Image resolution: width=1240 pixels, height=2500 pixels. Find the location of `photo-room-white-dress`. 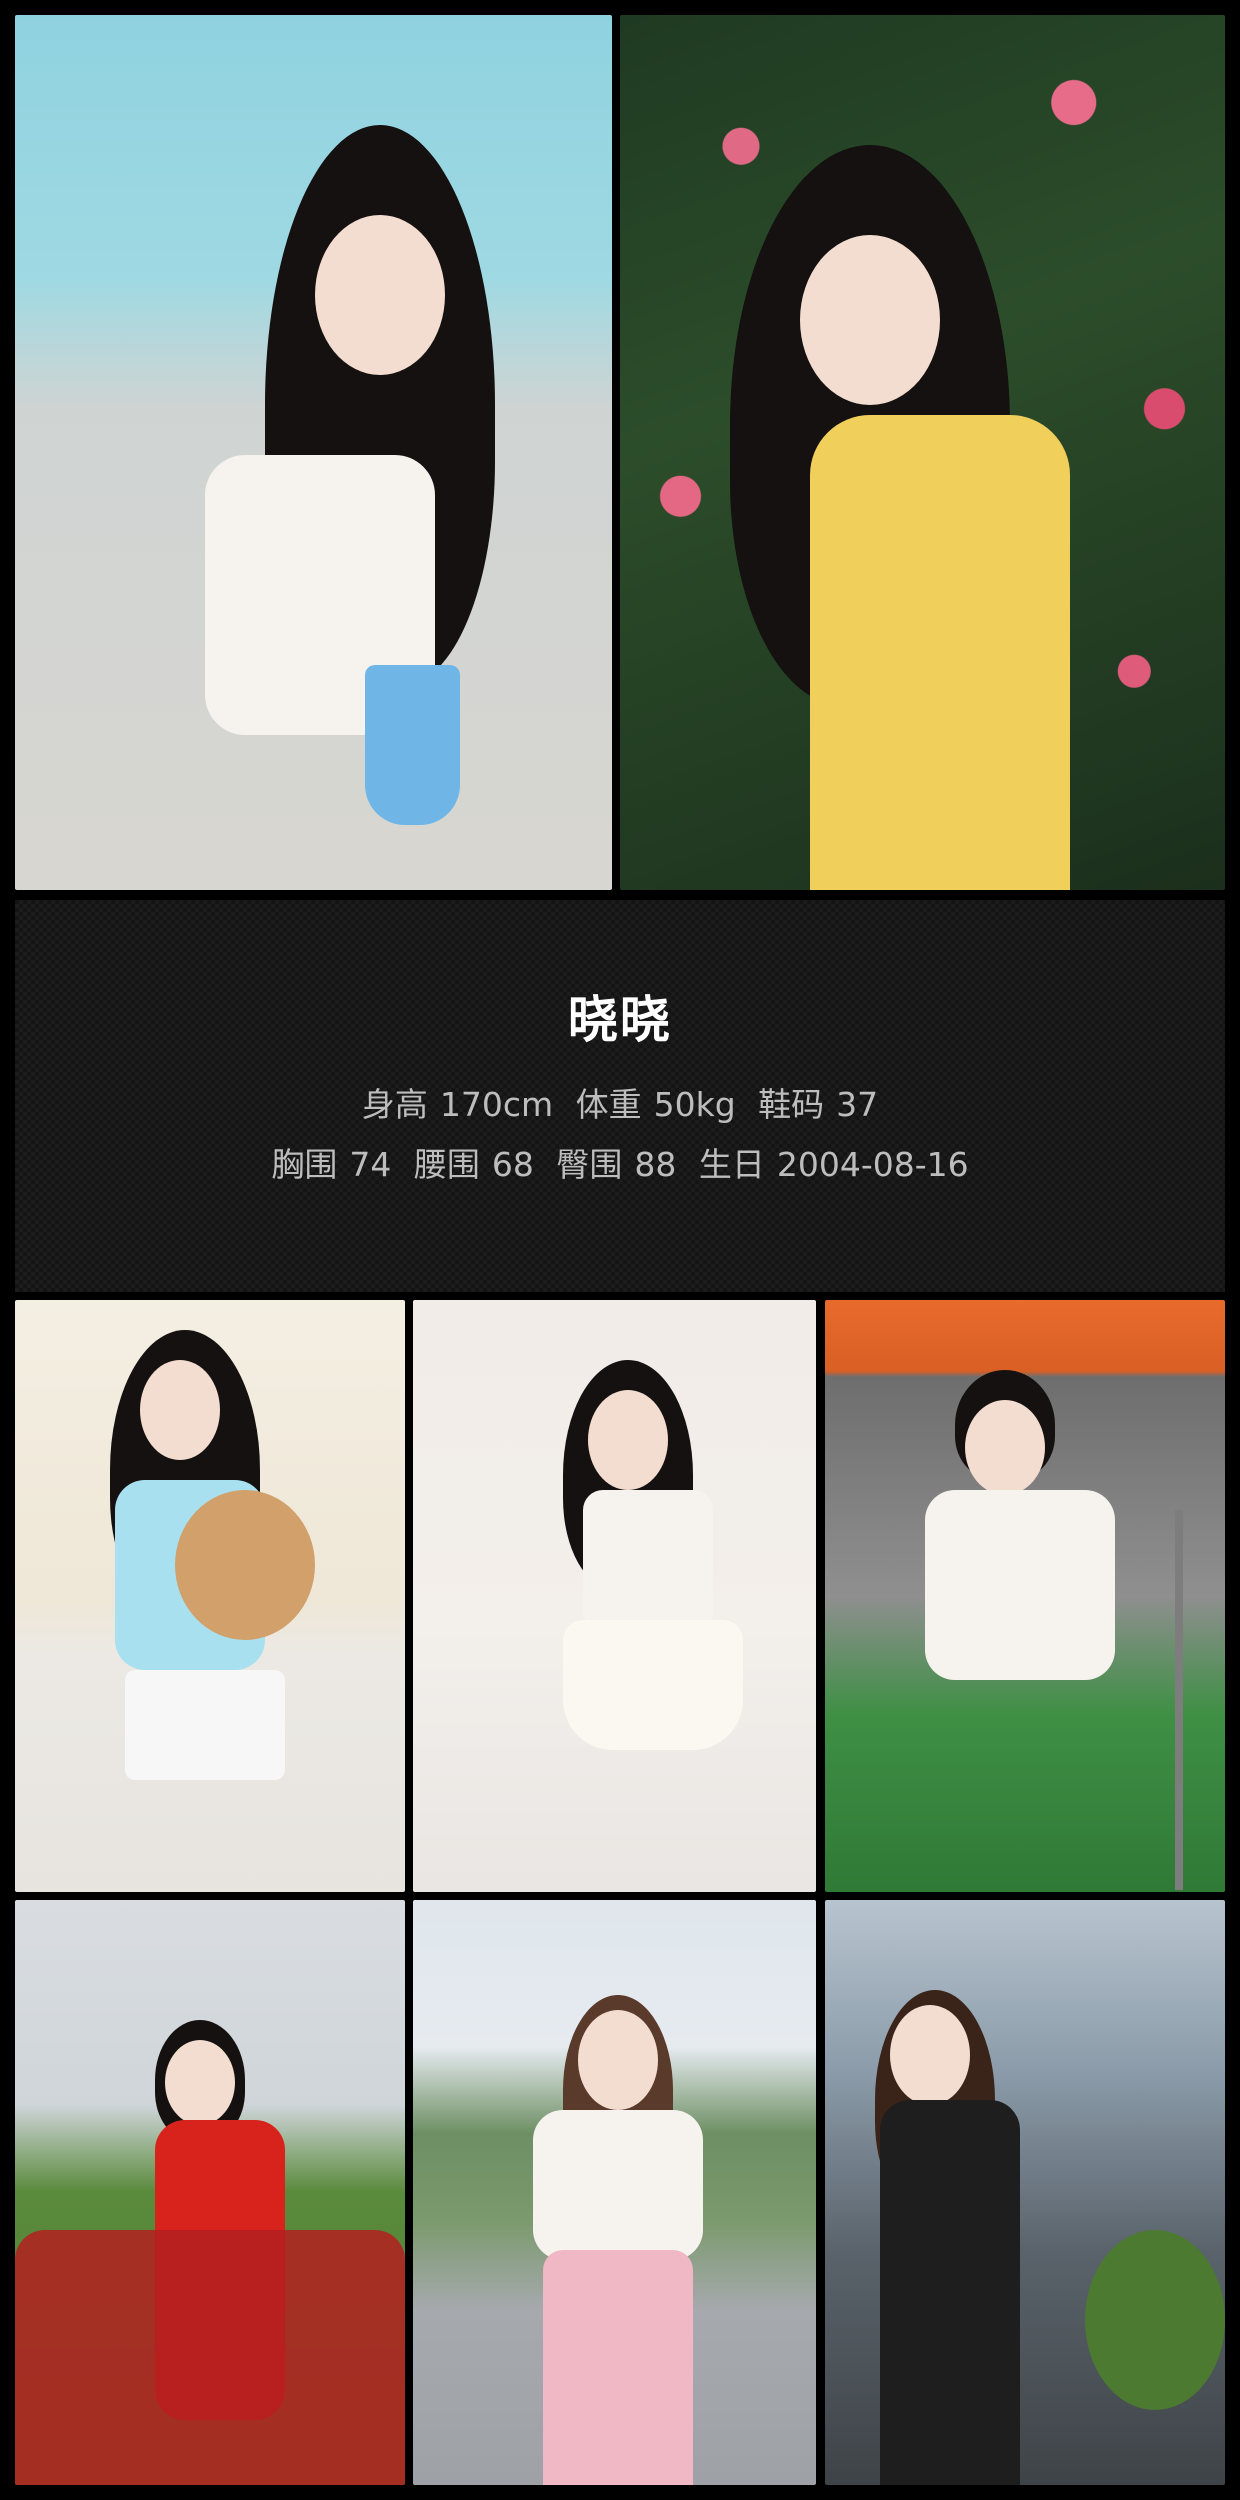

photo-room-white-dress is located at coordinates (614, 1596).